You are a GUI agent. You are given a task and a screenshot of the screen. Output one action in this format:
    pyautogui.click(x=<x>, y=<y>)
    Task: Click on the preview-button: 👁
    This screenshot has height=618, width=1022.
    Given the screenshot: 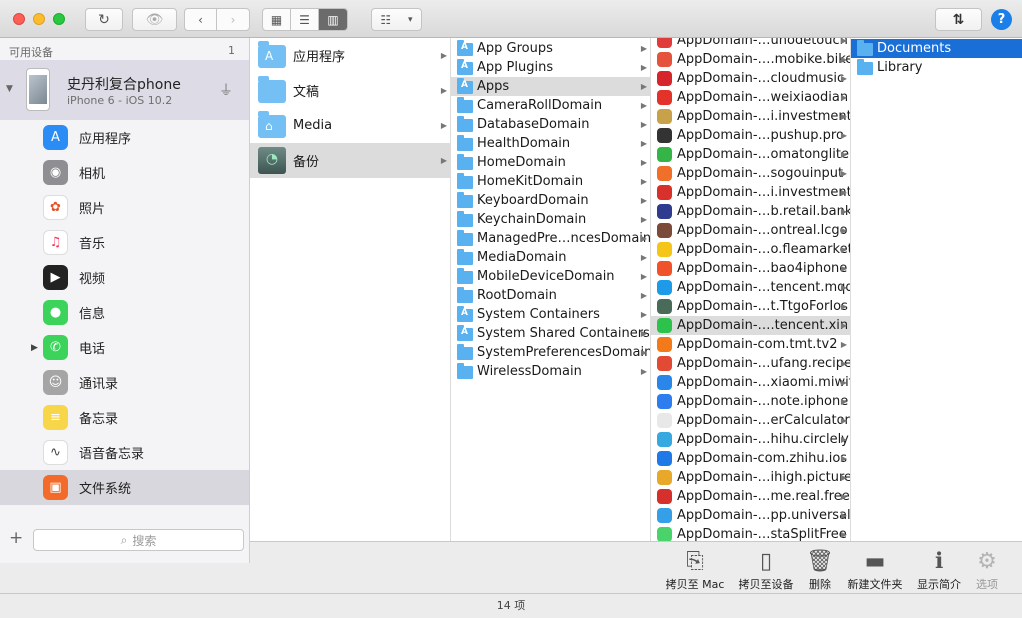 What is the action you would take?
    pyautogui.click(x=154, y=19)
    